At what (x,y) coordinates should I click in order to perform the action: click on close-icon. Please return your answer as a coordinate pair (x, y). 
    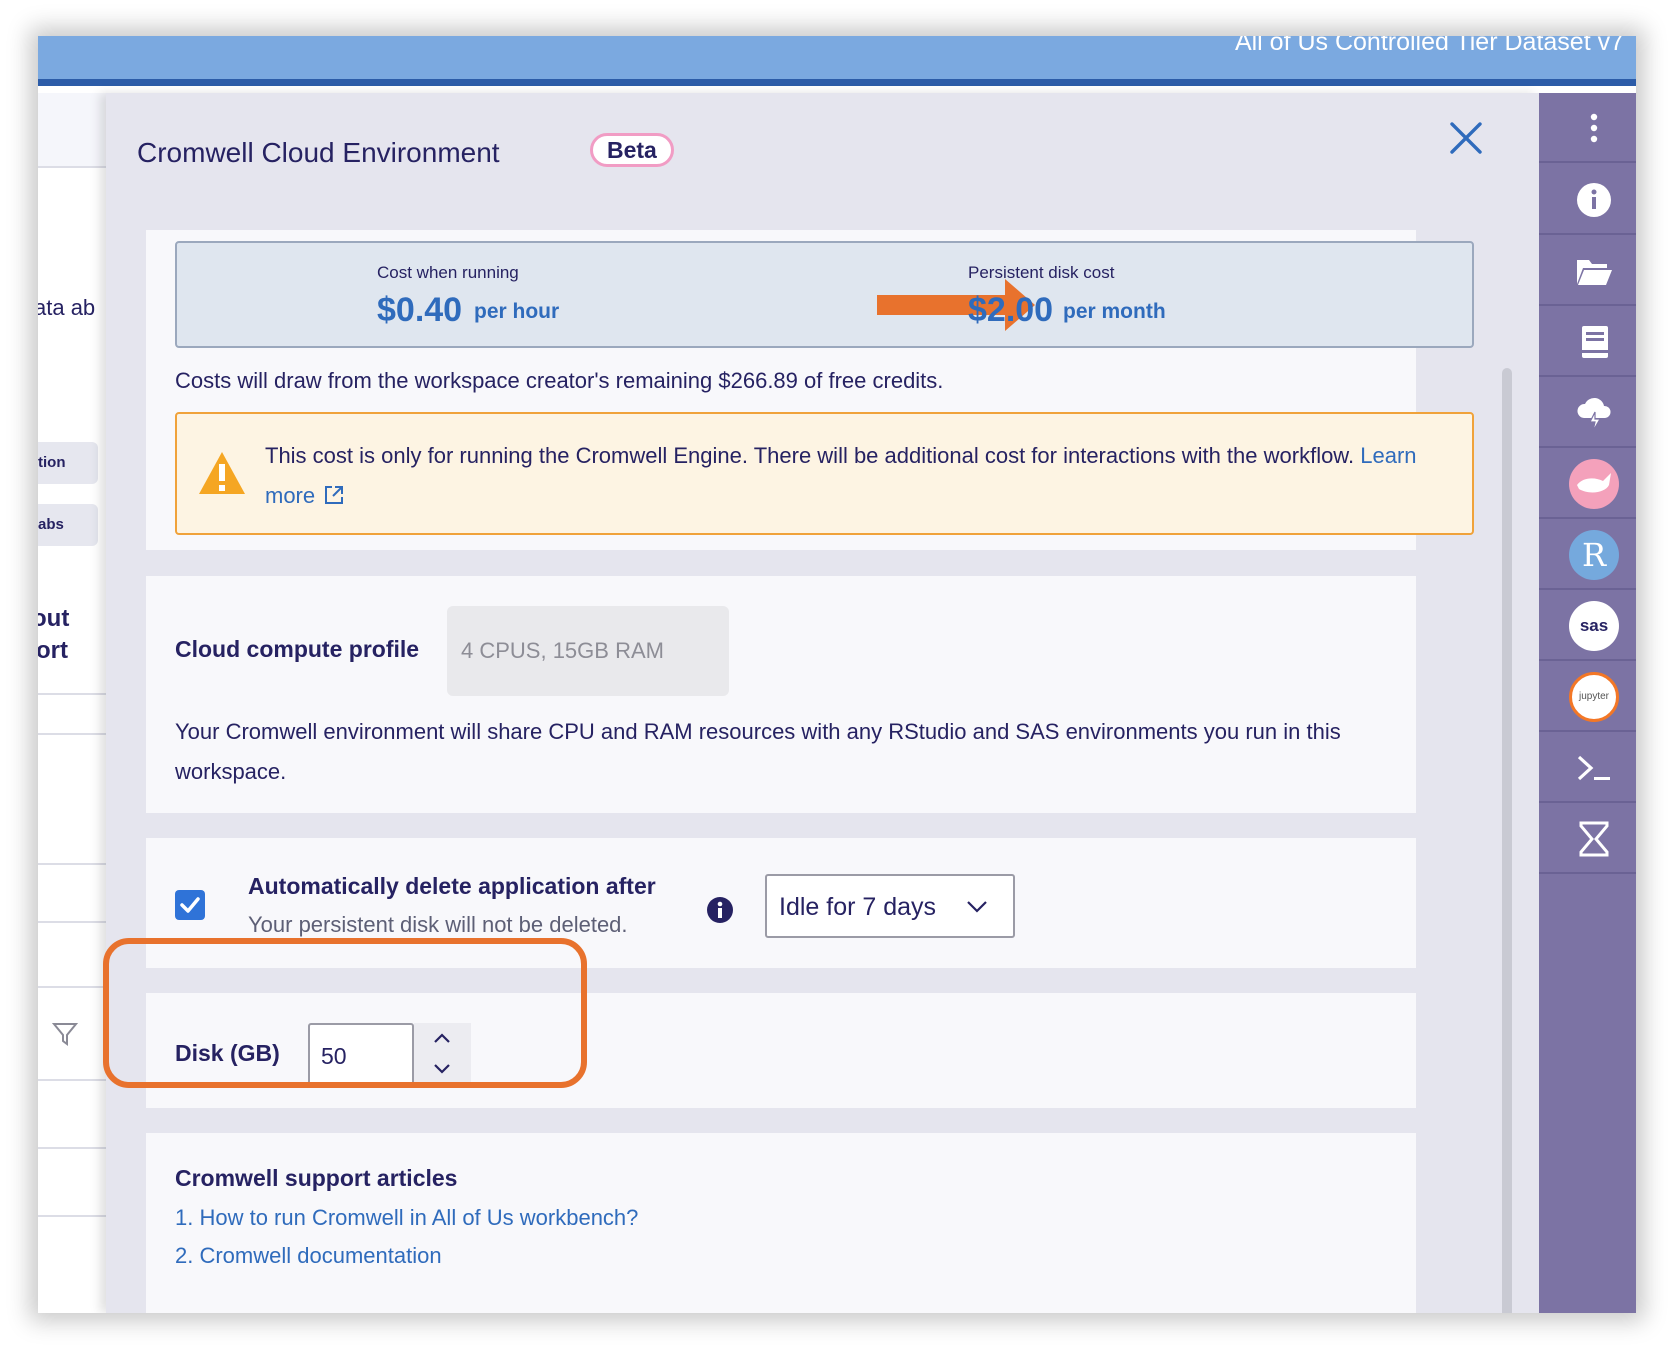
    Looking at the image, I should click on (1466, 138).